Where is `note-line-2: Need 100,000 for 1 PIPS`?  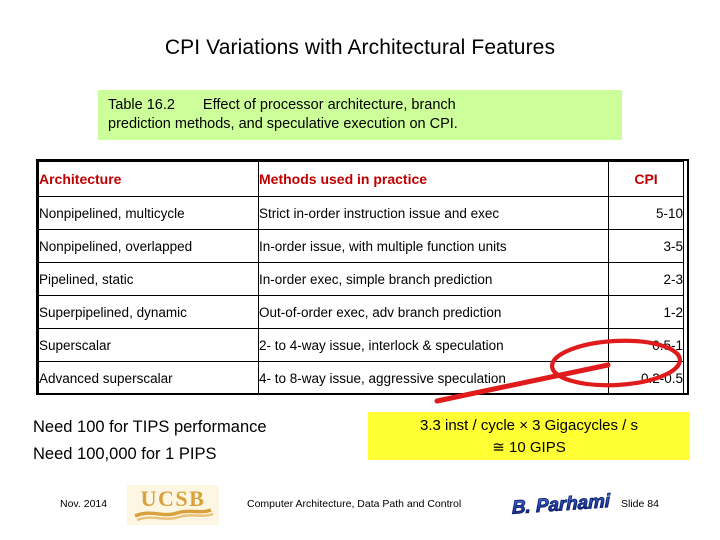 note-line-2: Need 100,000 for 1 PIPS is located at coordinates (125, 454).